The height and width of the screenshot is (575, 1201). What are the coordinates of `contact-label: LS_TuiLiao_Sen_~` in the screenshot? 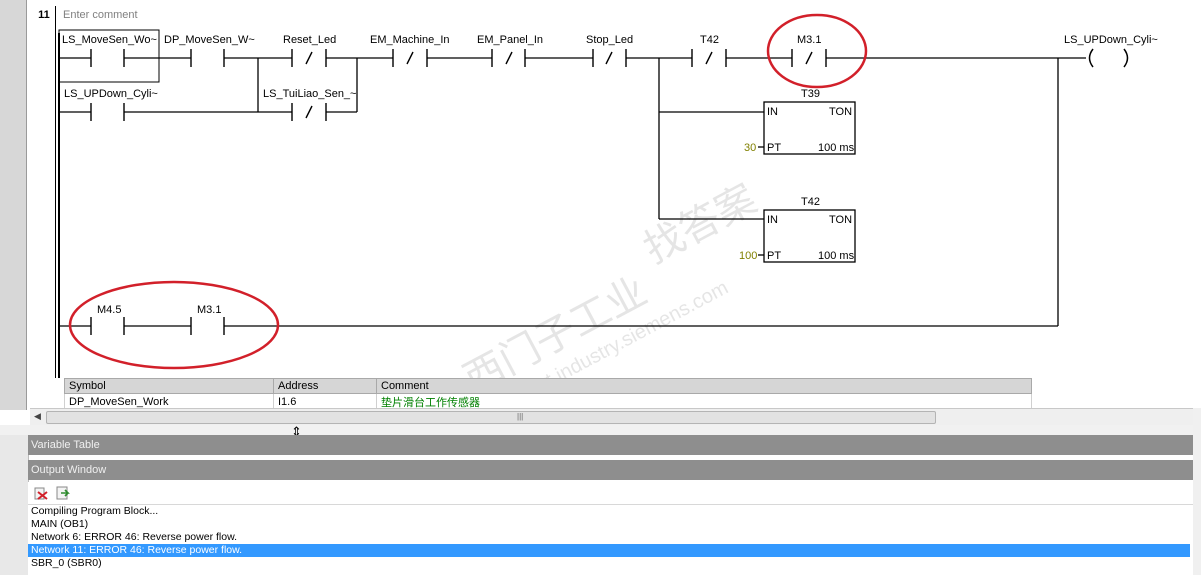 It's located at (309, 94).